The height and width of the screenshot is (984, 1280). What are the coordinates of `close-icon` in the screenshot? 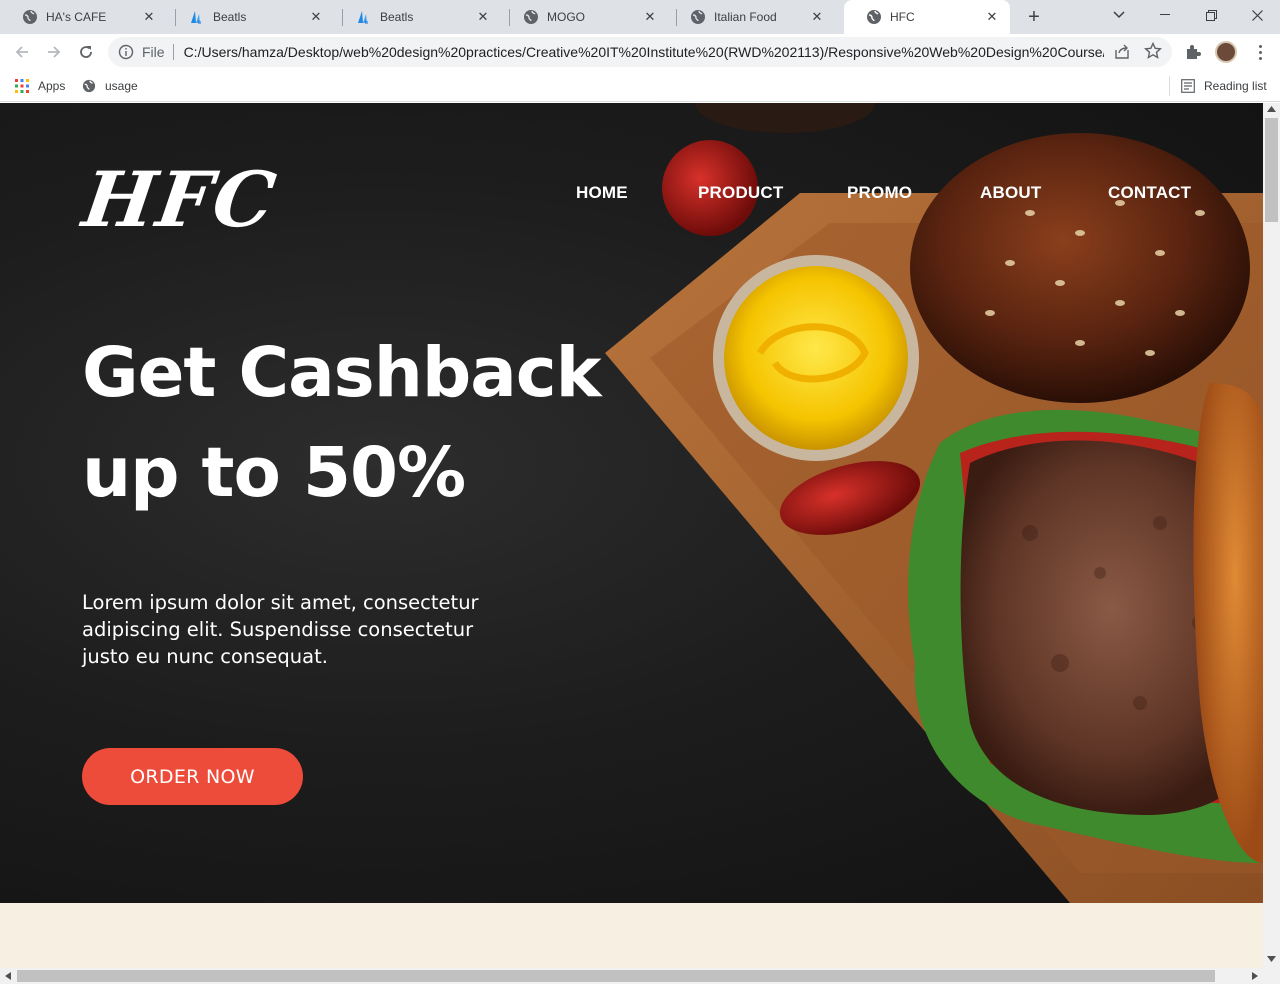 It's located at (1257, 15).